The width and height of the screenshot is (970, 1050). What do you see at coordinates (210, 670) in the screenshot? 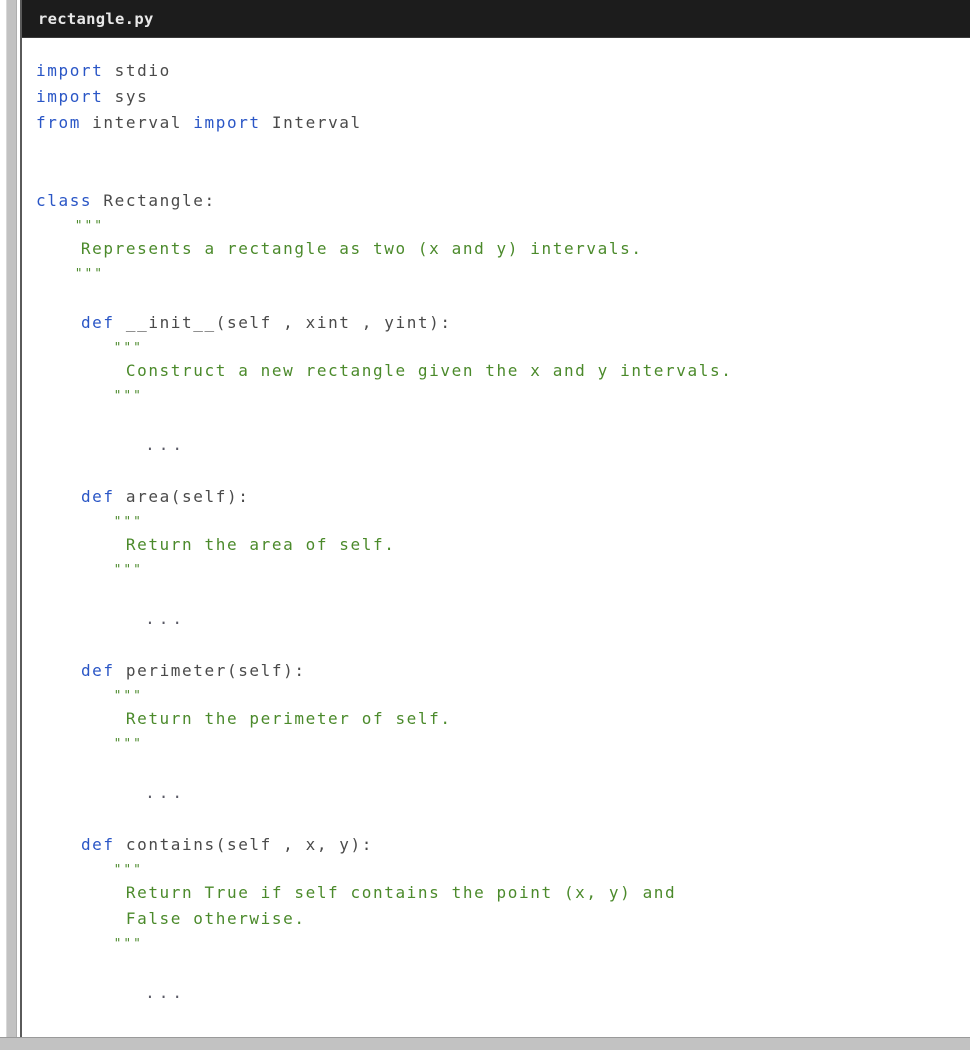
I see `identifier-token: perimeter(self):` at bounding box center [210, 670].